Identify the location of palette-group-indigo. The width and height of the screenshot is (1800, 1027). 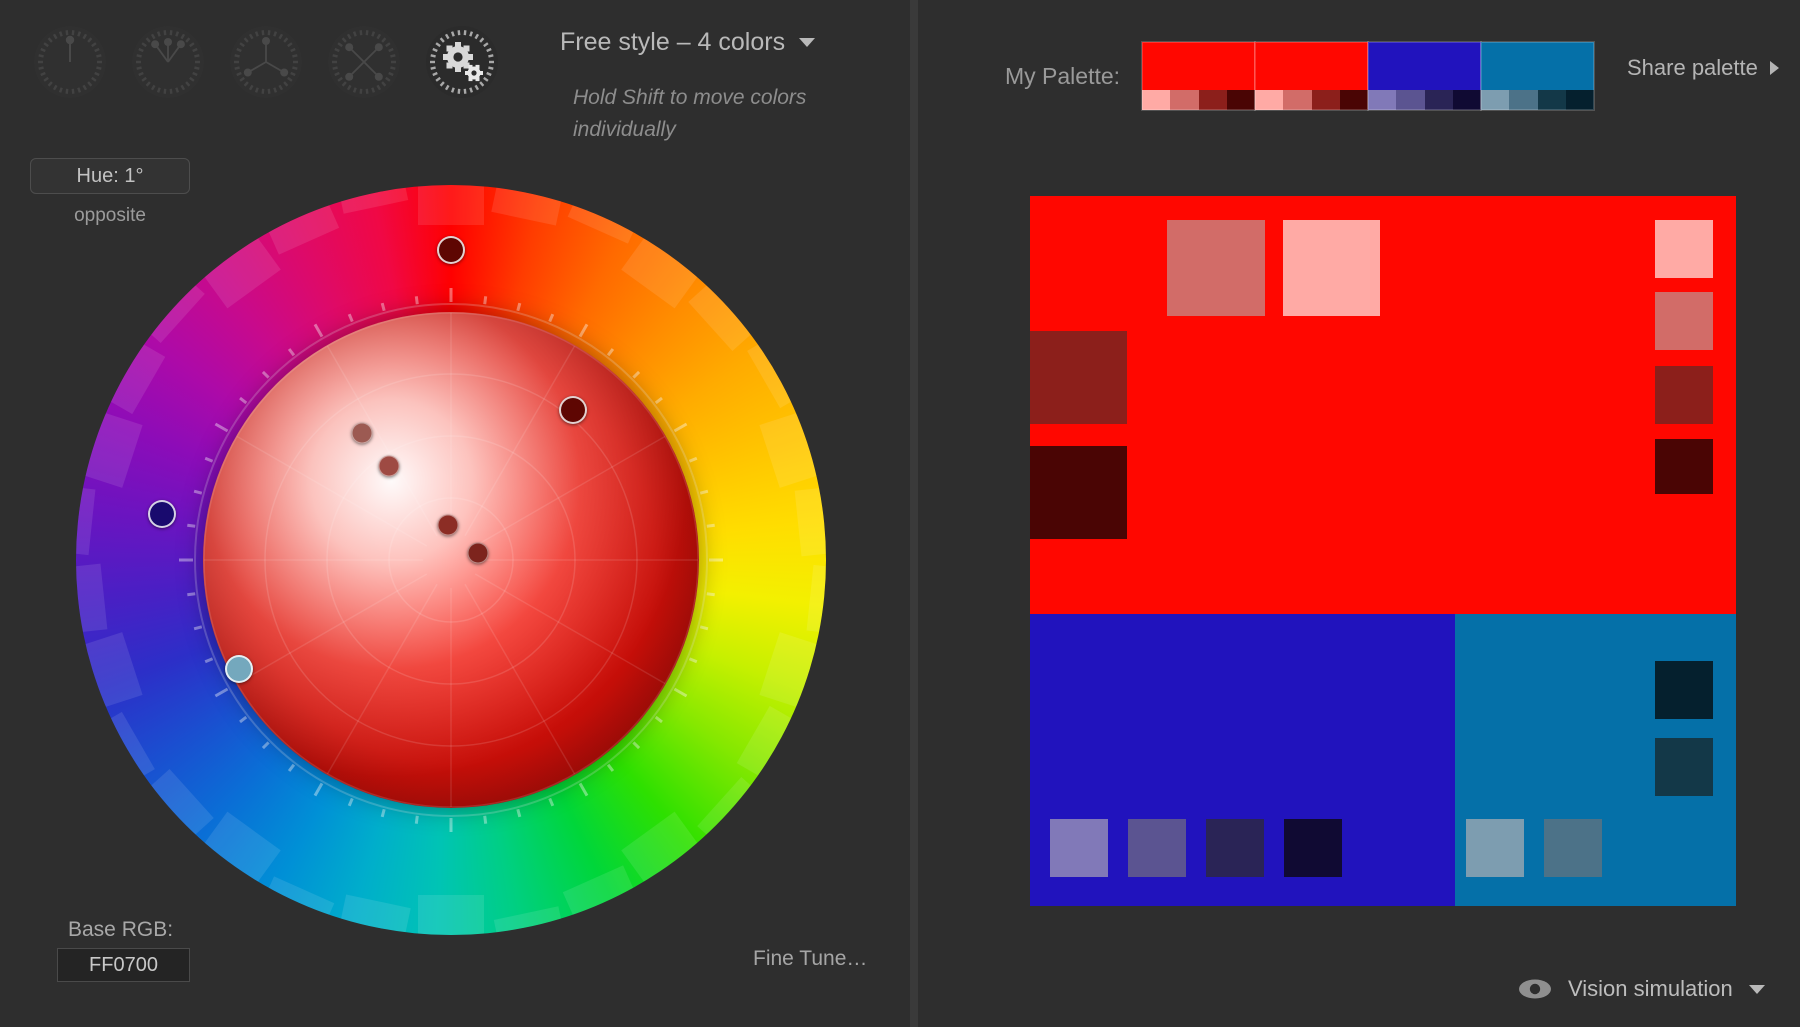
(1425, 76).